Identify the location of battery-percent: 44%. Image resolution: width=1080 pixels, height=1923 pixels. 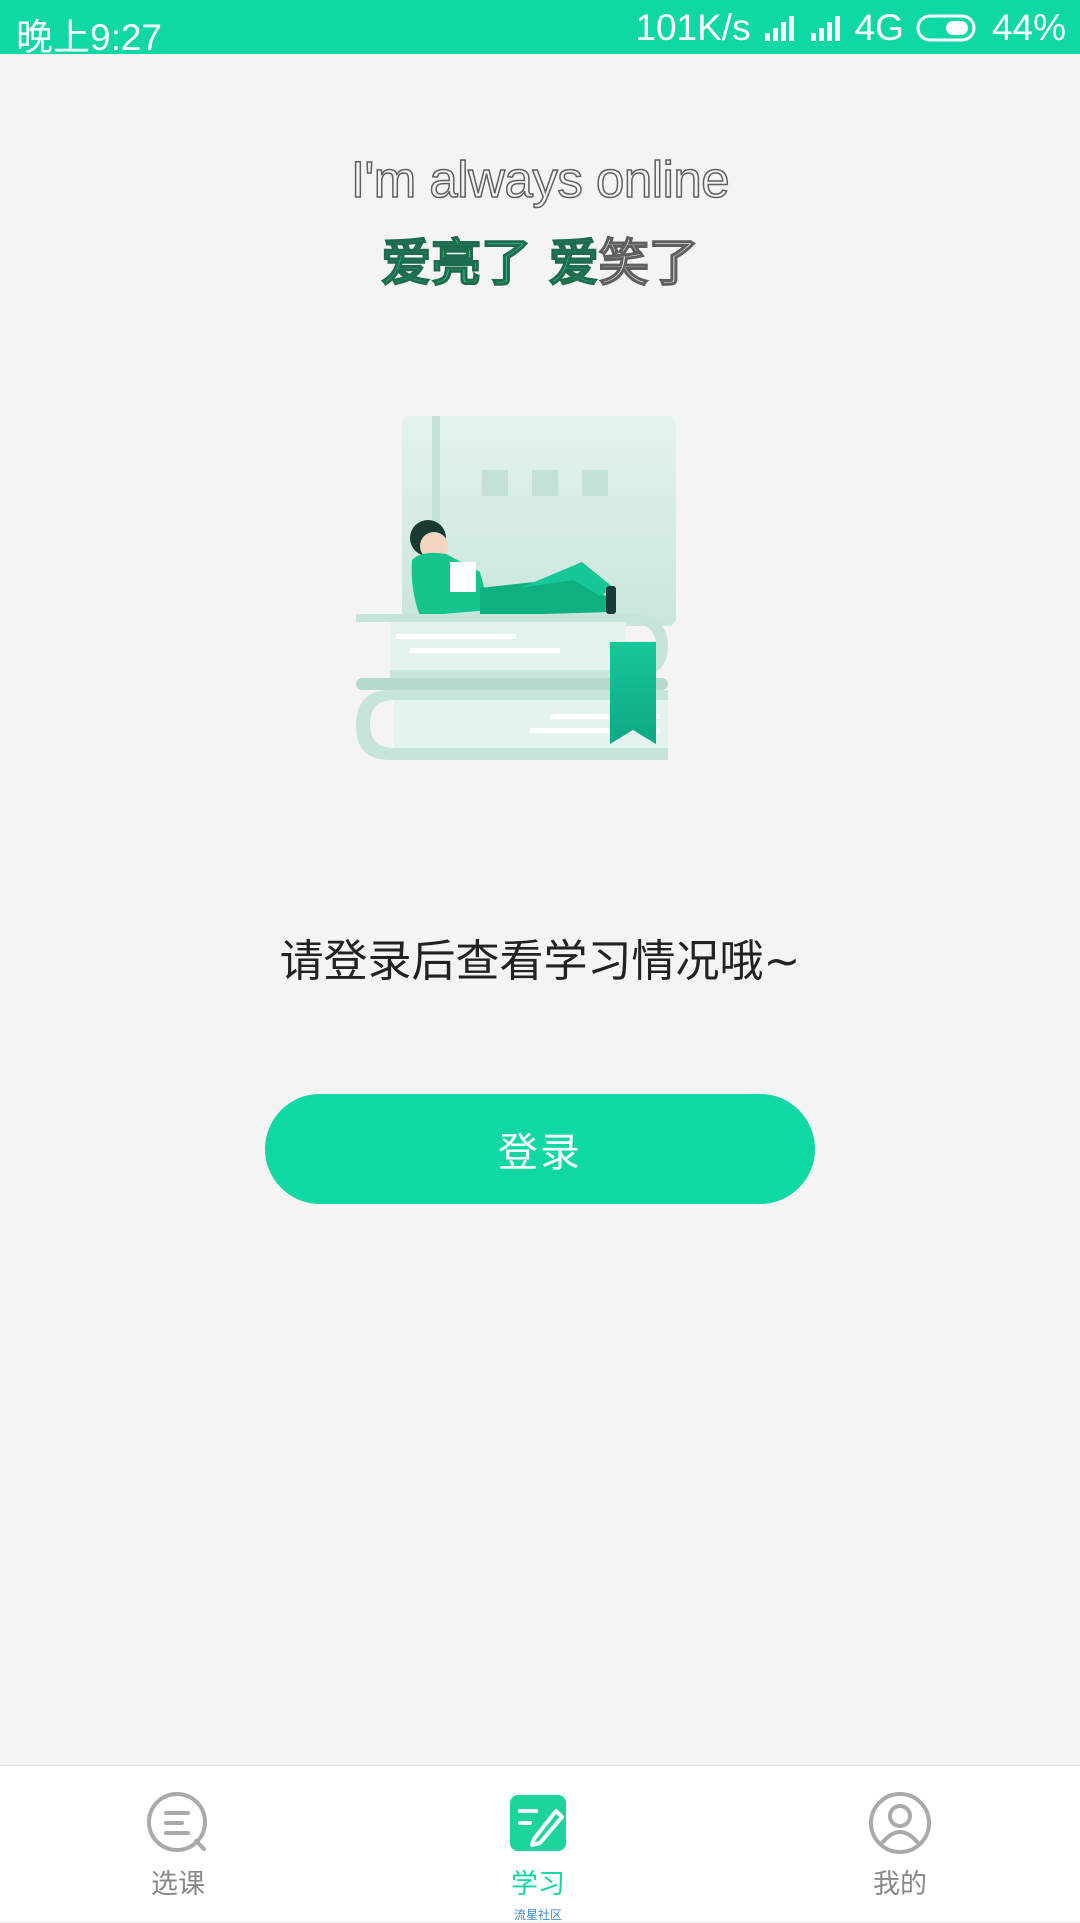
(1028, 27).